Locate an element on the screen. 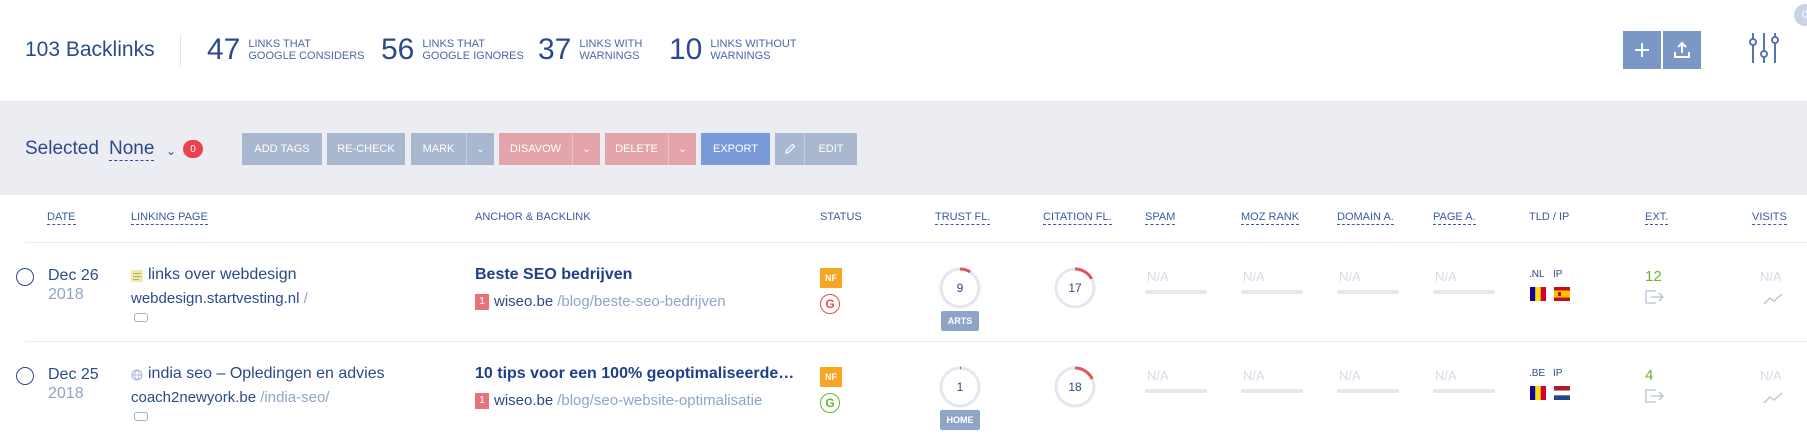  page-path: / is located at coordinates (303, 298).